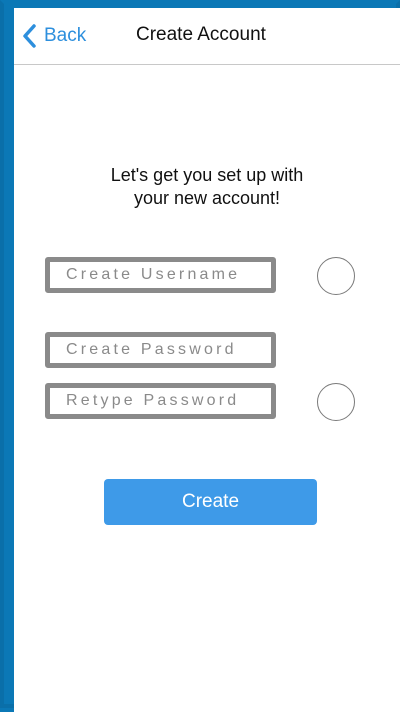 This screenshot has height=712, width=400. What do you see at coordinates (29, 36) in the screenshot?
I see `chevron-left-icon` at bounding box center [29, 36].